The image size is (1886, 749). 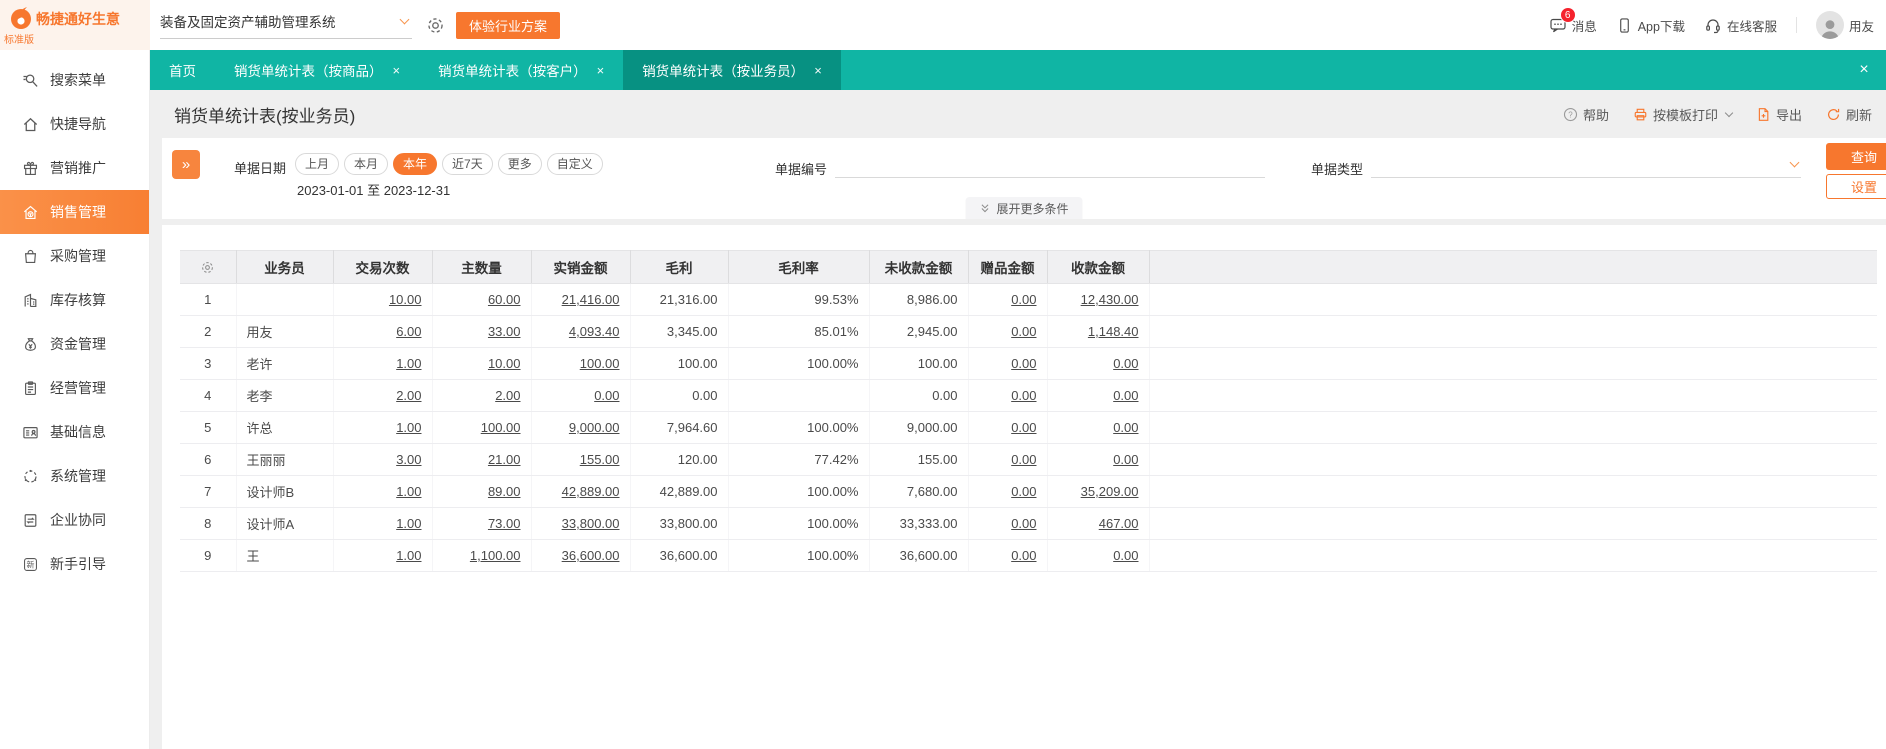 What do you see at coordinates (482, 299) in the screenshot?
I see `qty-cell: 60.00` at bounding box center [482, 299].